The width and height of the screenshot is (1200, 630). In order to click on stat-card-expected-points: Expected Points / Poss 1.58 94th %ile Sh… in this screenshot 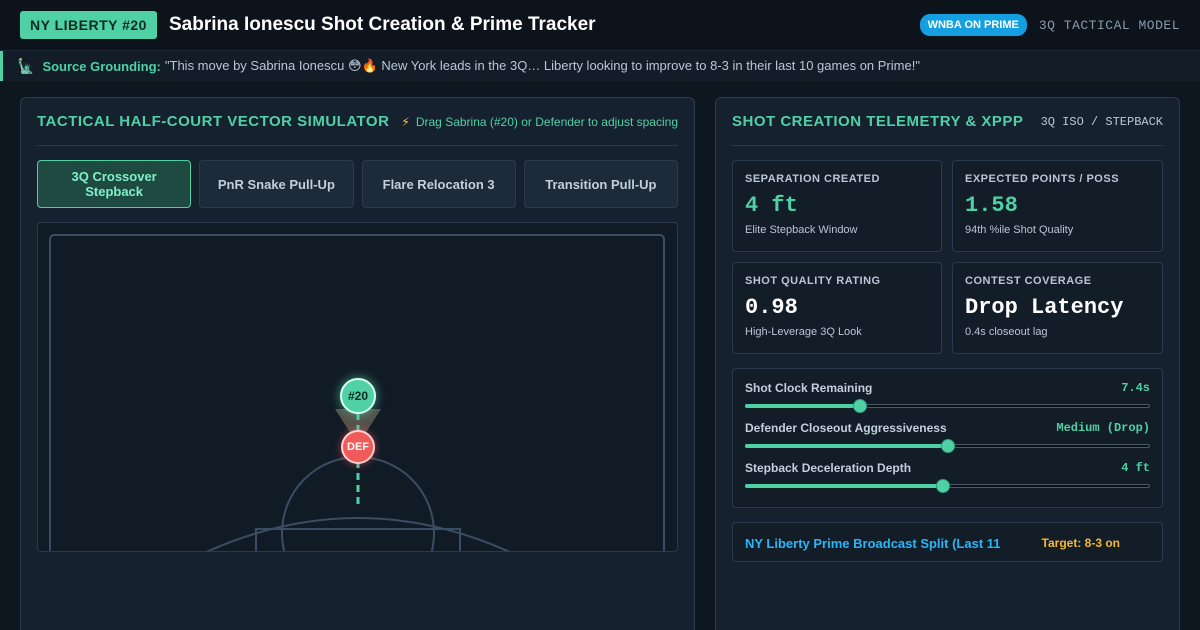, I will do `click(1057, 206)`.